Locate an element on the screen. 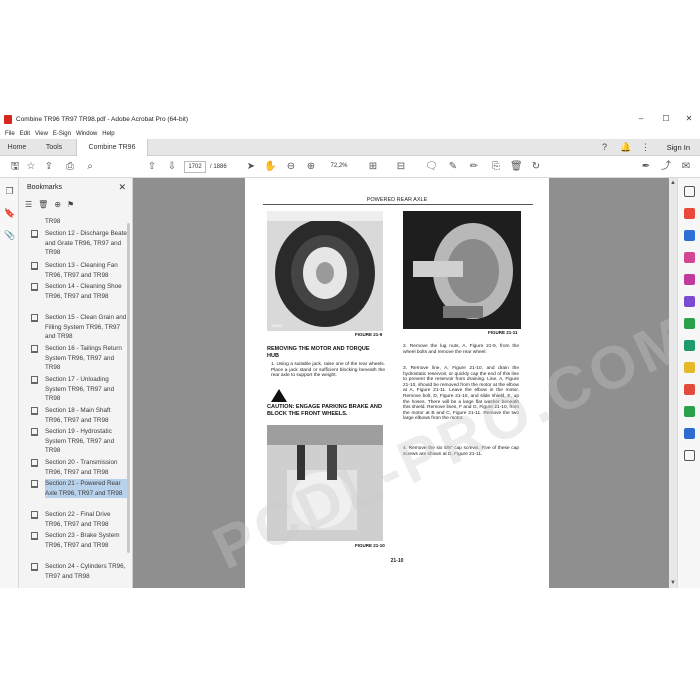 The height and width of the screenshot is (700, 700). search-tool-icon is located at coordinates (689, 191).